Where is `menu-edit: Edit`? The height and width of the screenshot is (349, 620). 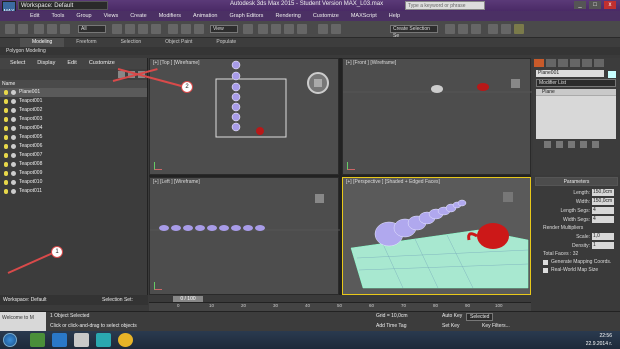 menu-edit: Edit is located at coordinates (34, 16).